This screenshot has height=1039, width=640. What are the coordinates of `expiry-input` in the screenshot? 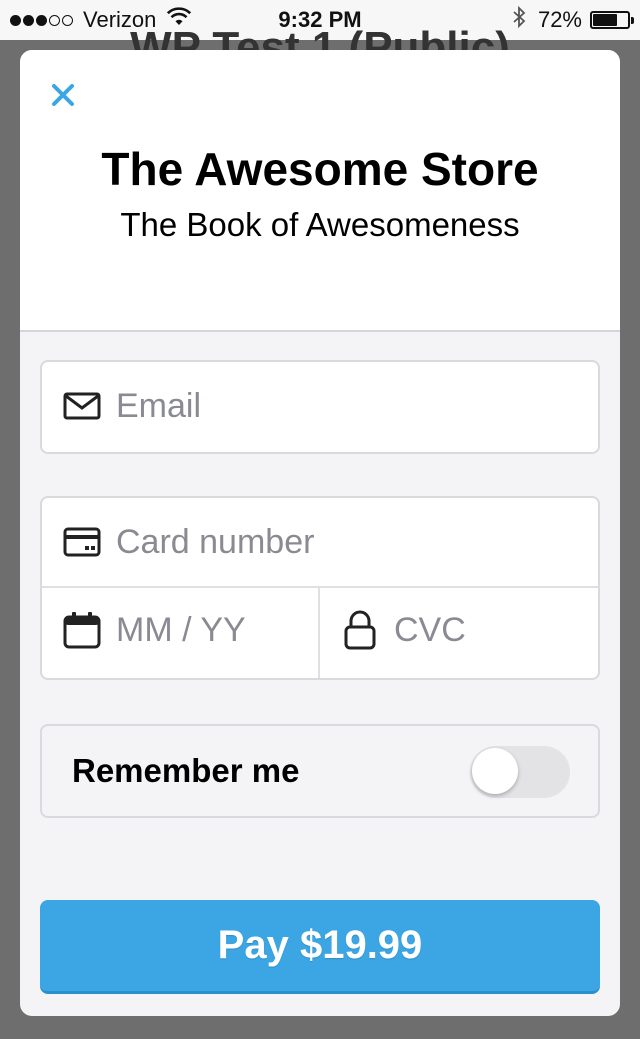 It's located at (216, 630).